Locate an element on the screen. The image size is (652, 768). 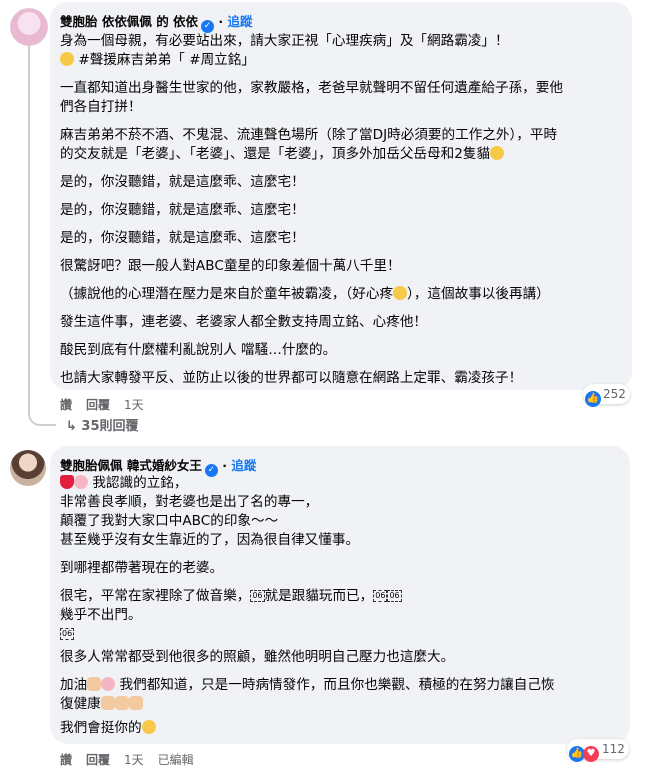
comment-text-line: 非常善良孝順，對老婆也是出了名的專一， is located at coordinates (189, 502).